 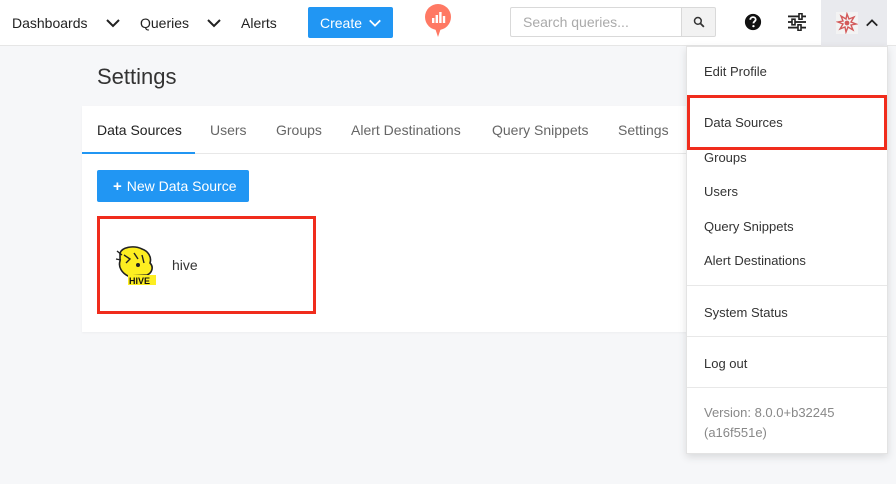 What do you see at coordinates (787, 226) in the screenshot?
I see `menu-item-query-snippets: Query Snippets` at bounding box center [787, 226].